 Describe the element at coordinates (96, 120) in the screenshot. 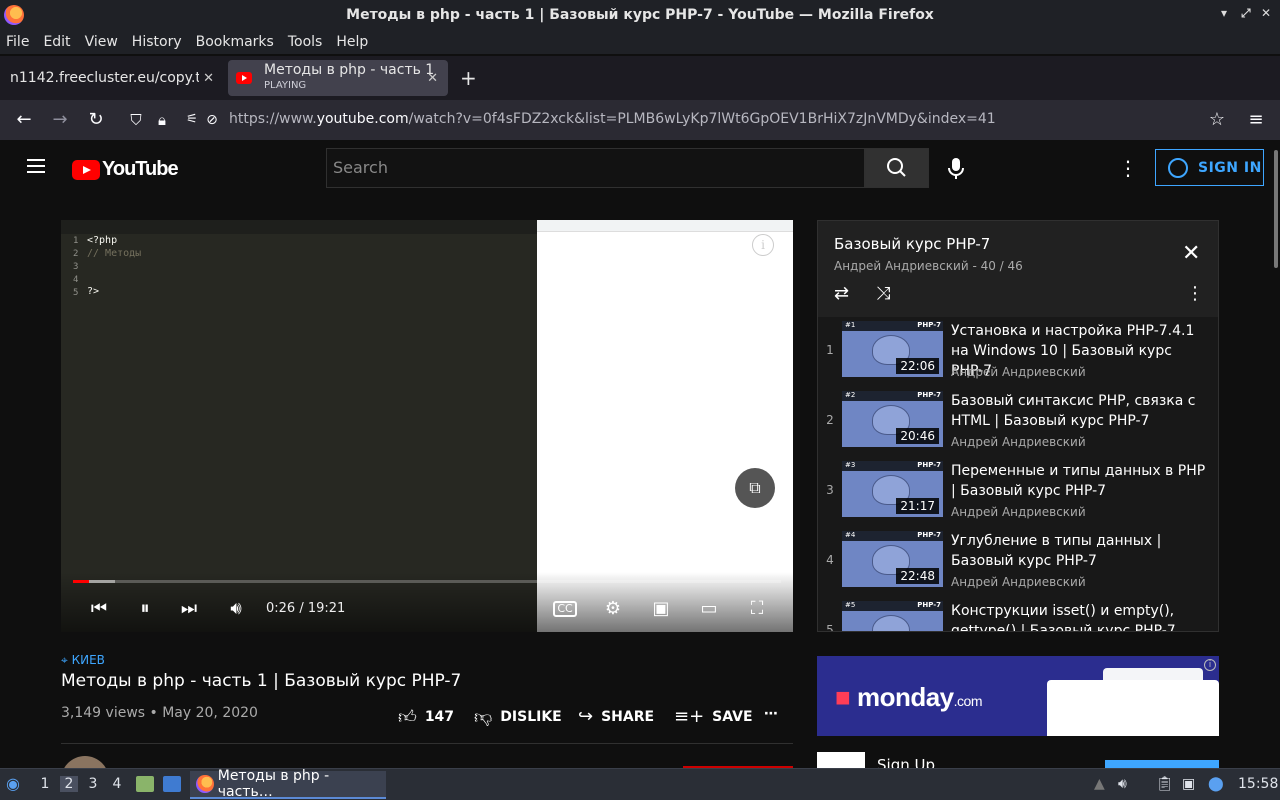

I see `reload-icon: ↻` at that location.